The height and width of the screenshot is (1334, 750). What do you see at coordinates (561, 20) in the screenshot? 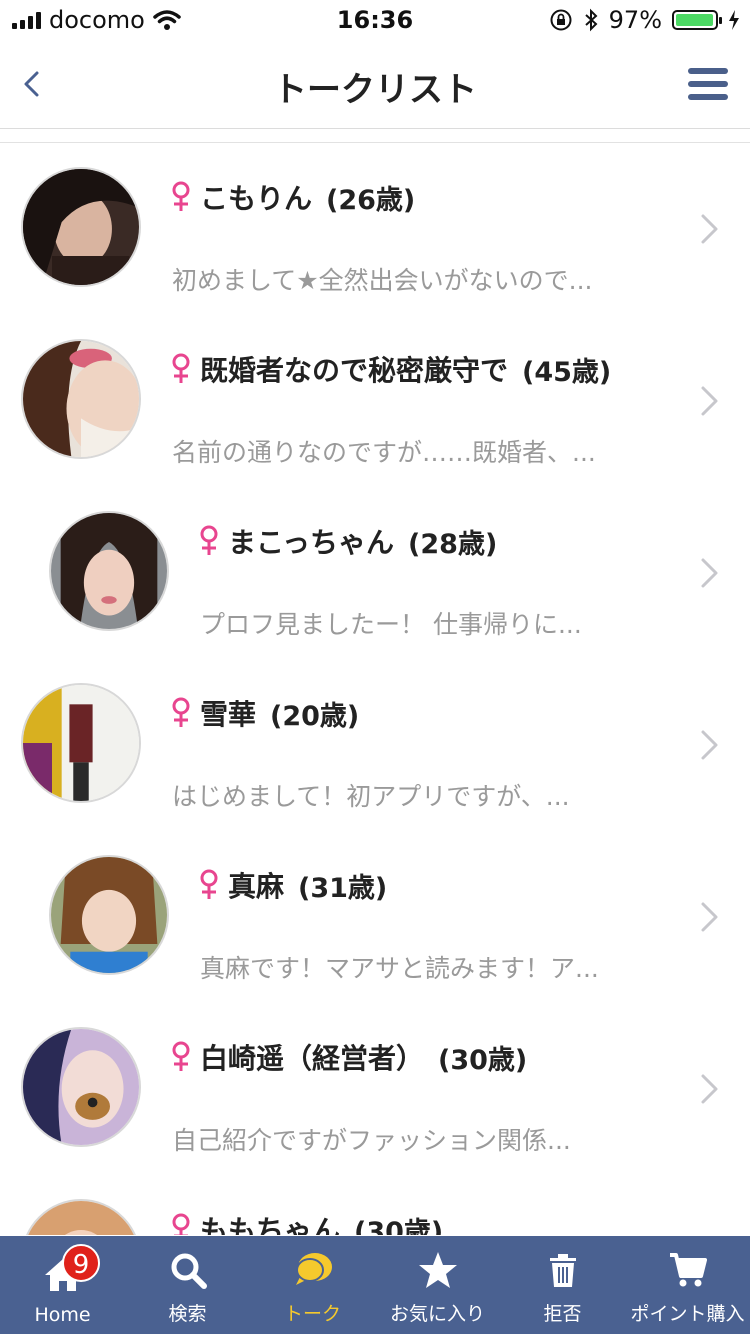
I see `rotation-lock-icon` at bounding box center [561, 20].